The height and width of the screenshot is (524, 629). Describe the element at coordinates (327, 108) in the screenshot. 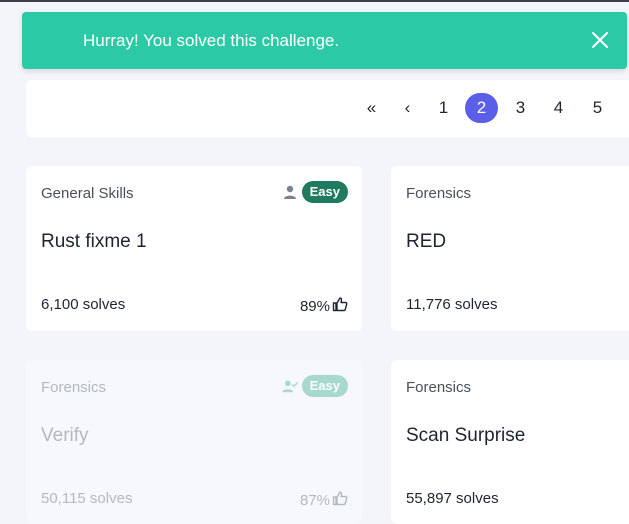

I see `pagination: « ‹ 1 2 3 4 5` at that location.